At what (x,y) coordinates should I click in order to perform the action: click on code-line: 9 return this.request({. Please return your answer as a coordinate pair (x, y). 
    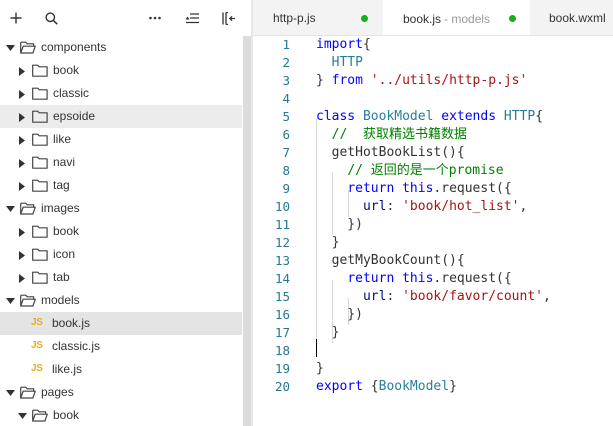
    Looking at the image, I should click on (433, 189).